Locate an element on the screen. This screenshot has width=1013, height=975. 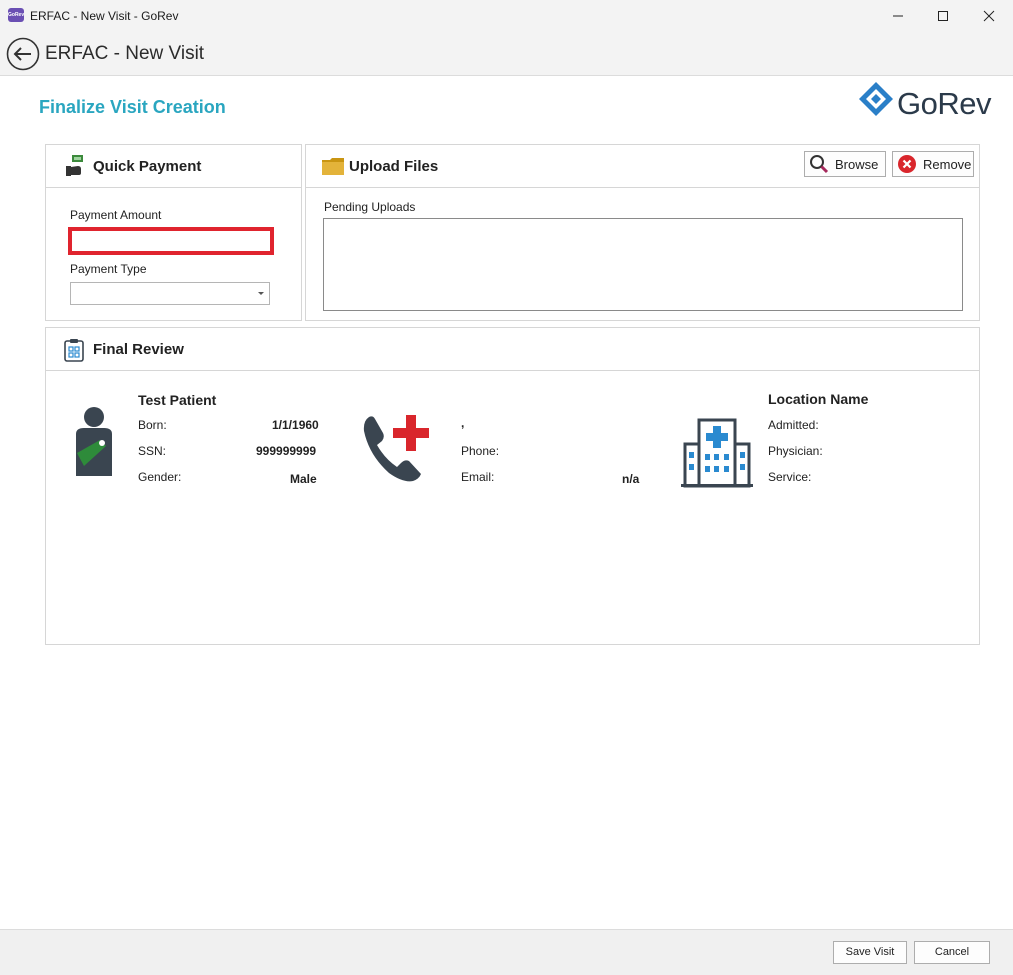
close-button is located at coordinates (989, 15).